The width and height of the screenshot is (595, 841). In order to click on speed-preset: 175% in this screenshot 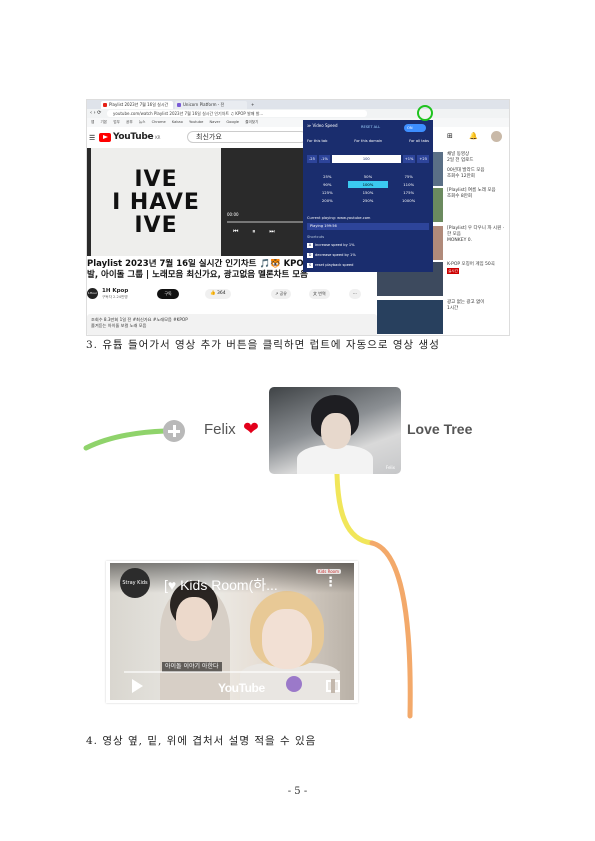, I will do `click(408, 192)`.